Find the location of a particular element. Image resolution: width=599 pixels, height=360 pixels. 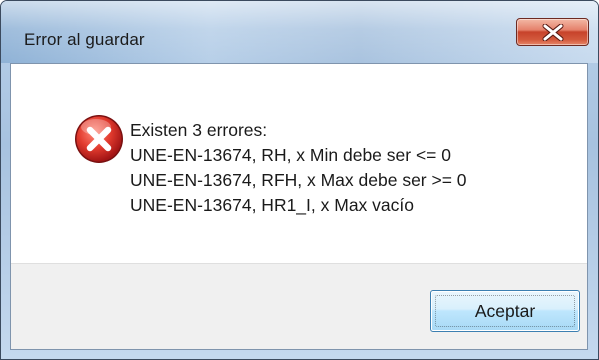

message-line: UNE-EN-13674, RH, x Min debe ser <= 0 is located at coordinates (290, 155).